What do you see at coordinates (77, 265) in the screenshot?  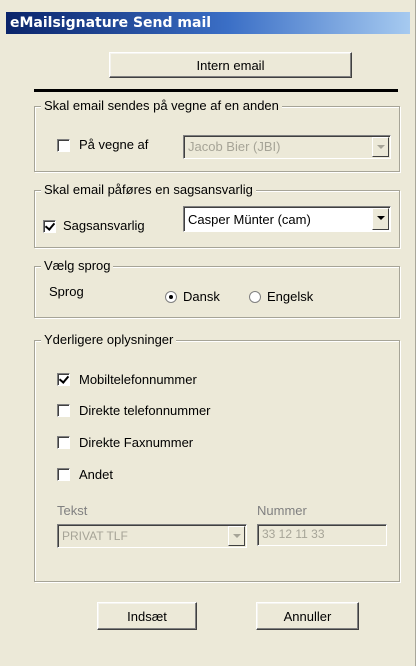 I see `language-group-legend: Vælg sprog` at bounding box center [77, 265].